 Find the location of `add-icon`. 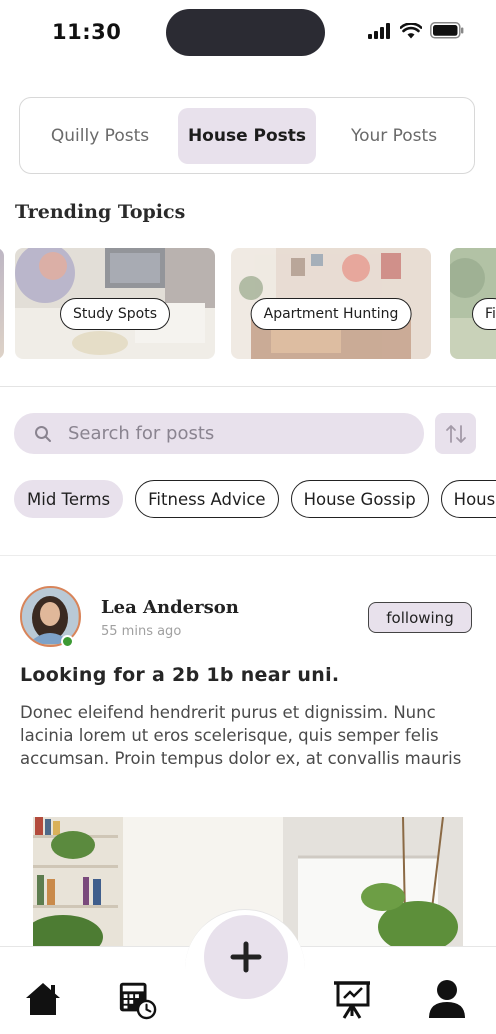

add-icon is located at coordinates (246, 957).